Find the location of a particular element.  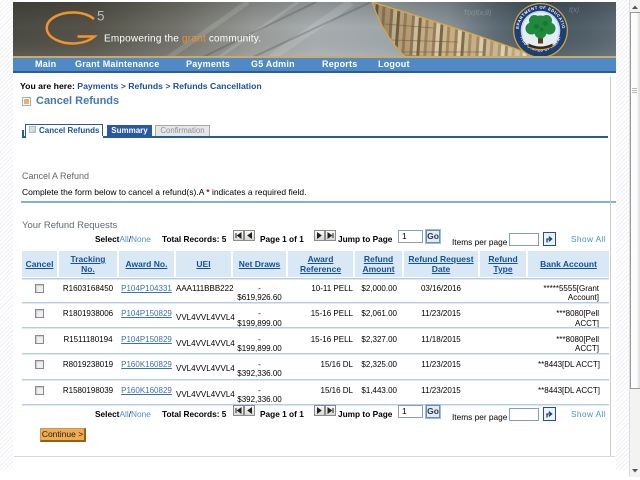

svg-text: f(x) is located at coordinates (574, 10).